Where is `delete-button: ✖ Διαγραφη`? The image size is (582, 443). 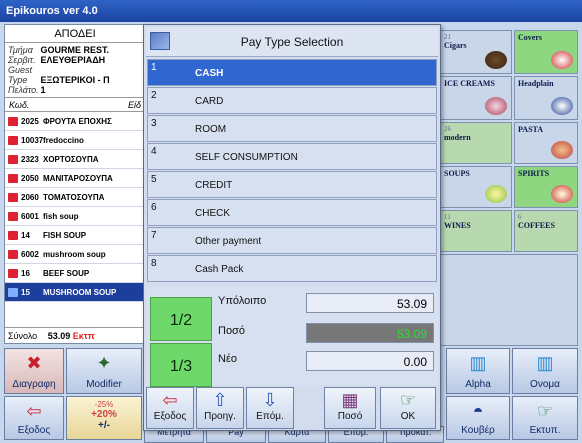
delete-button: ✖ Διαγραφη is located at coordinates (34, 371).